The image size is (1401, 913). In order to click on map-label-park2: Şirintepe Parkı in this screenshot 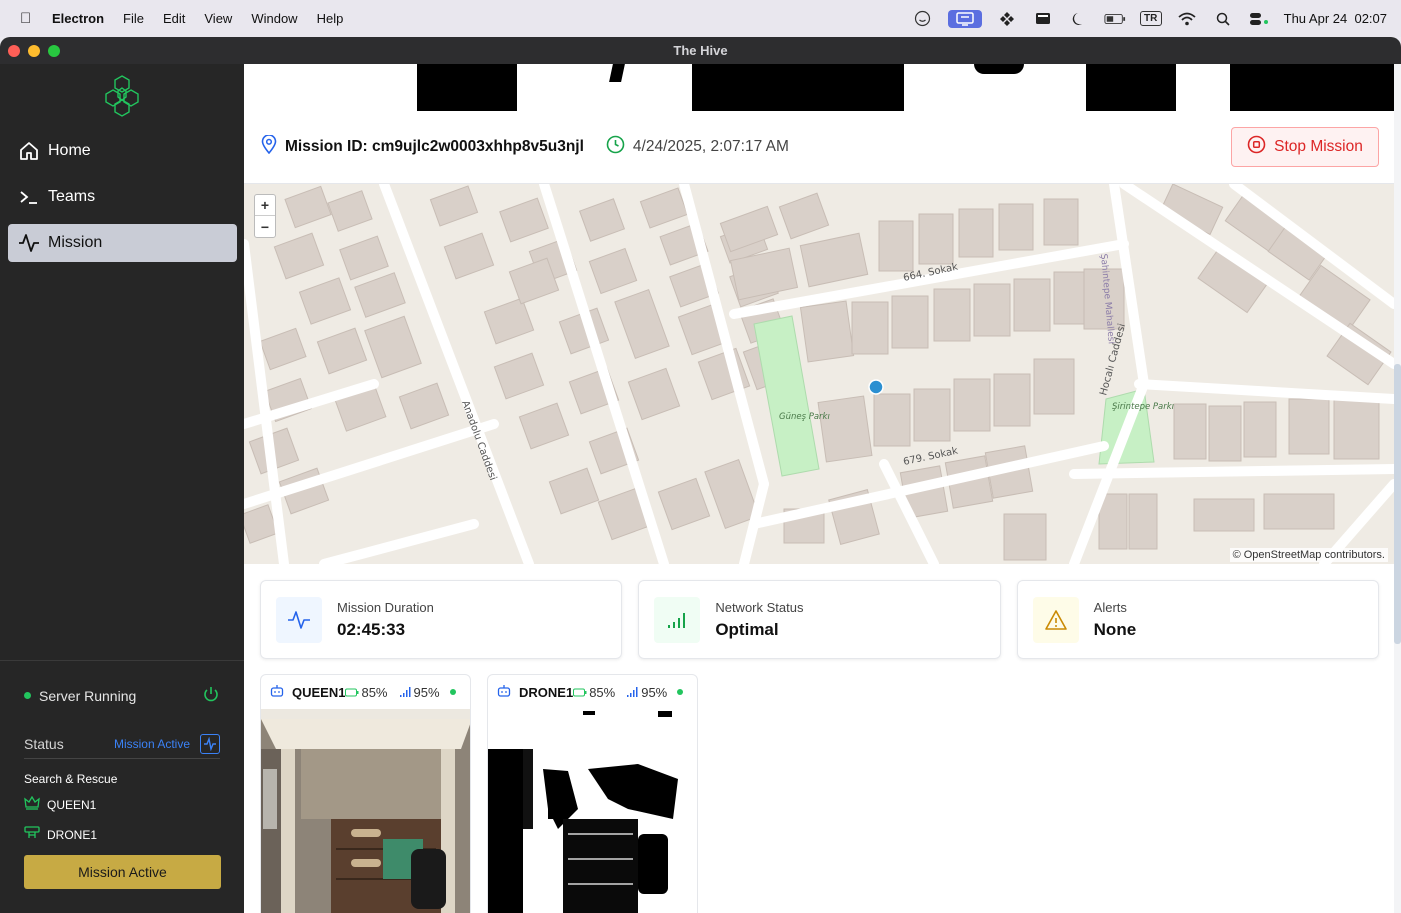, I will do `click(1143, 407)`.